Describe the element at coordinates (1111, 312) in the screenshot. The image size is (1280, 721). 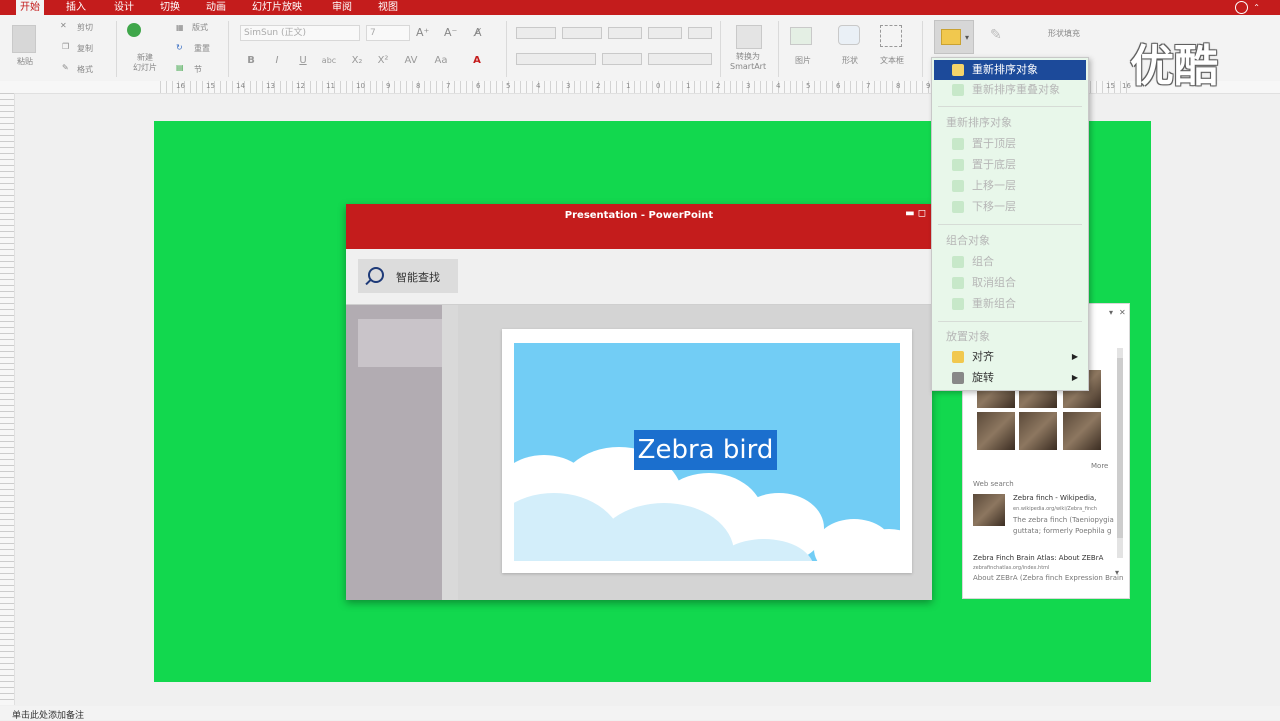
I see `pane-dropdown-icon: ▾` at that location.